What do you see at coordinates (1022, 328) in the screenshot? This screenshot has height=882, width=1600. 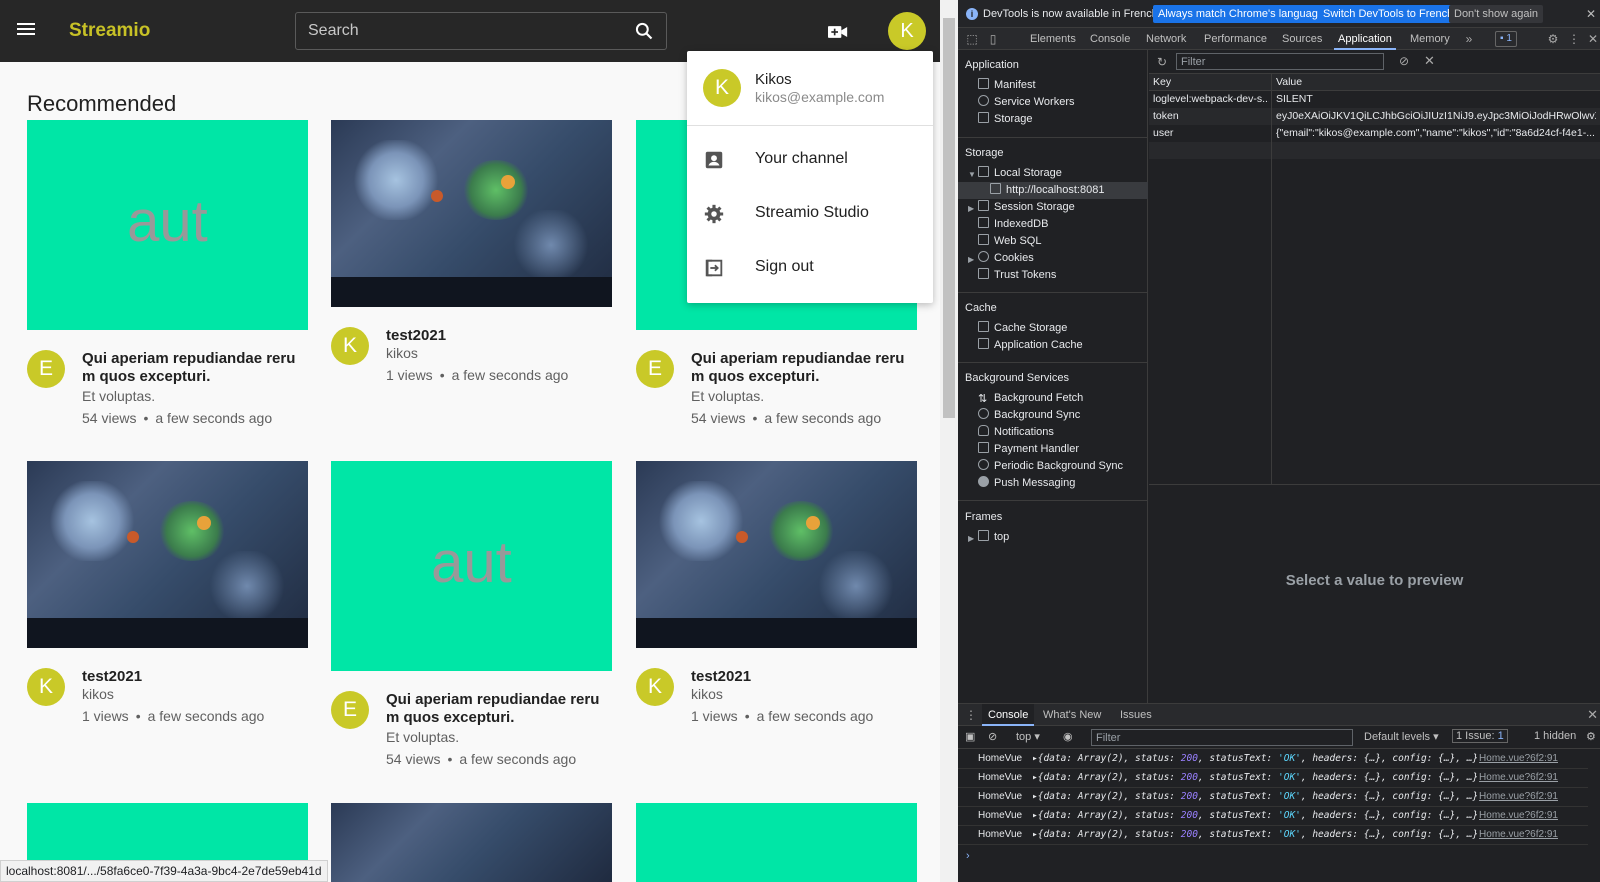 I see `sidebar-item-cache-storage: Cache Storage` at bounding box center [1022, 328].